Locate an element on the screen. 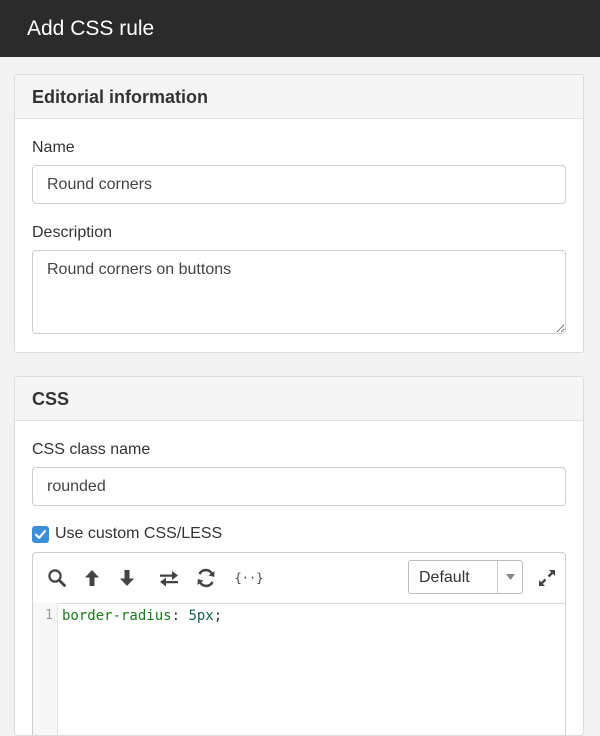 This screenshot has width=600, height=736. line-number: 1 is located at coordinates (49, 615).